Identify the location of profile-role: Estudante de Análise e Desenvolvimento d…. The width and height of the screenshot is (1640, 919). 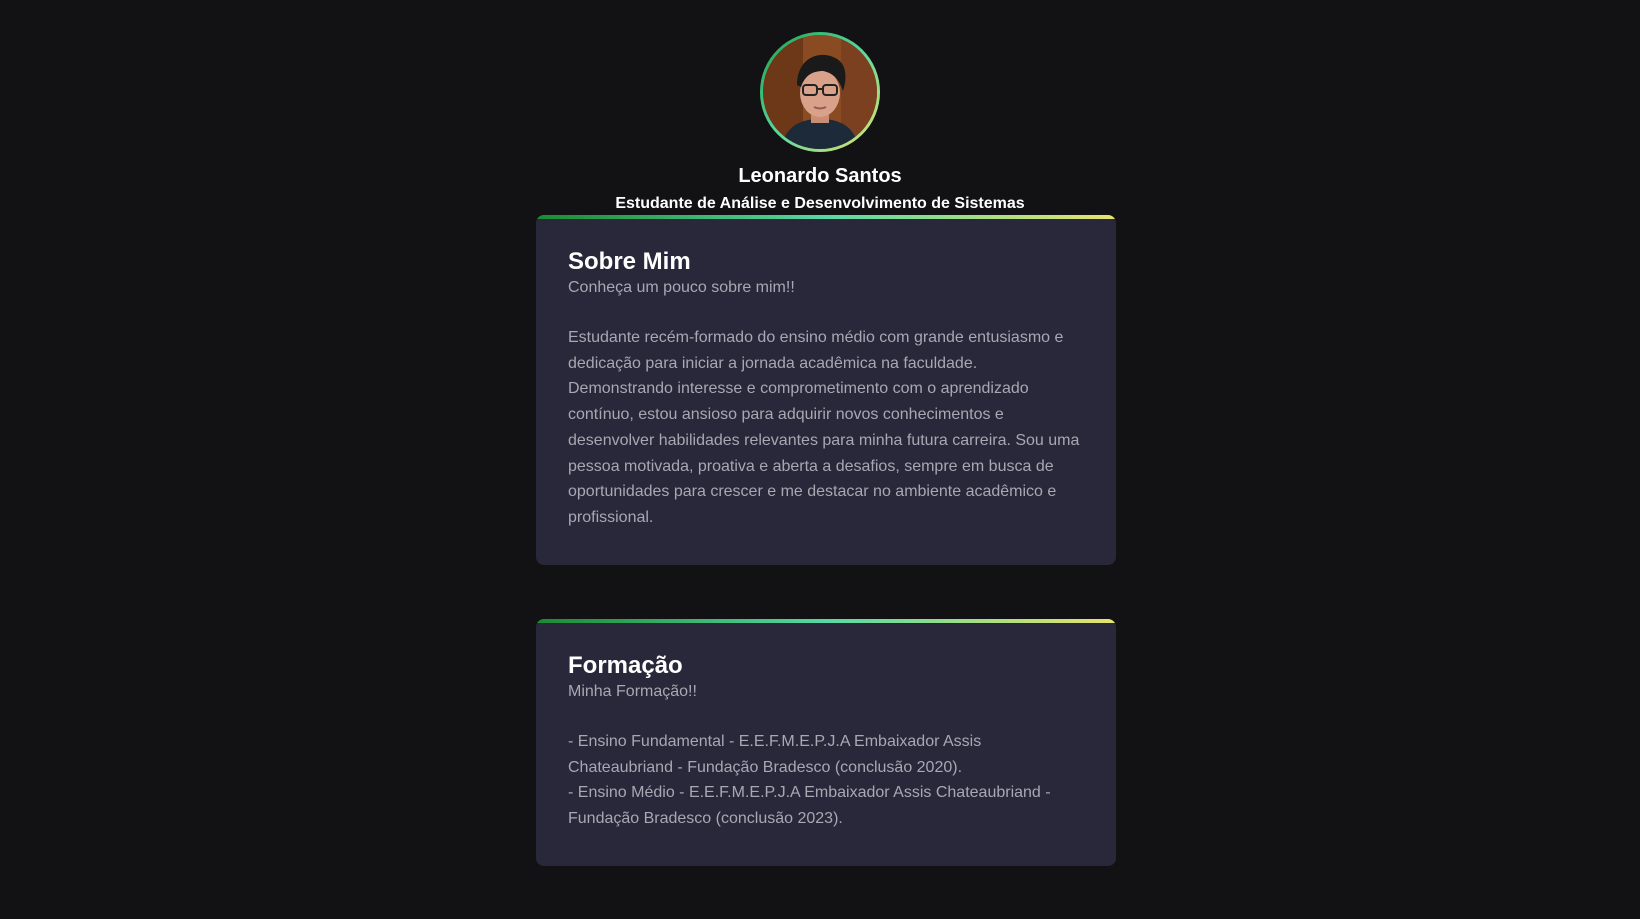
(820, 203).